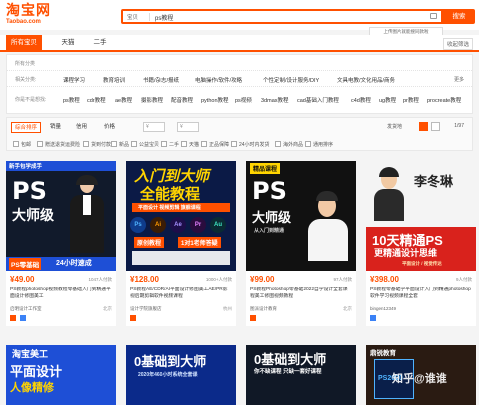 The height and width of the screenshot is (405, 479). What do you see at coordinates (199, 242) in the screenshot?
I see `image-tag: 1对1老师答疑` at bounding box center [199, 242].